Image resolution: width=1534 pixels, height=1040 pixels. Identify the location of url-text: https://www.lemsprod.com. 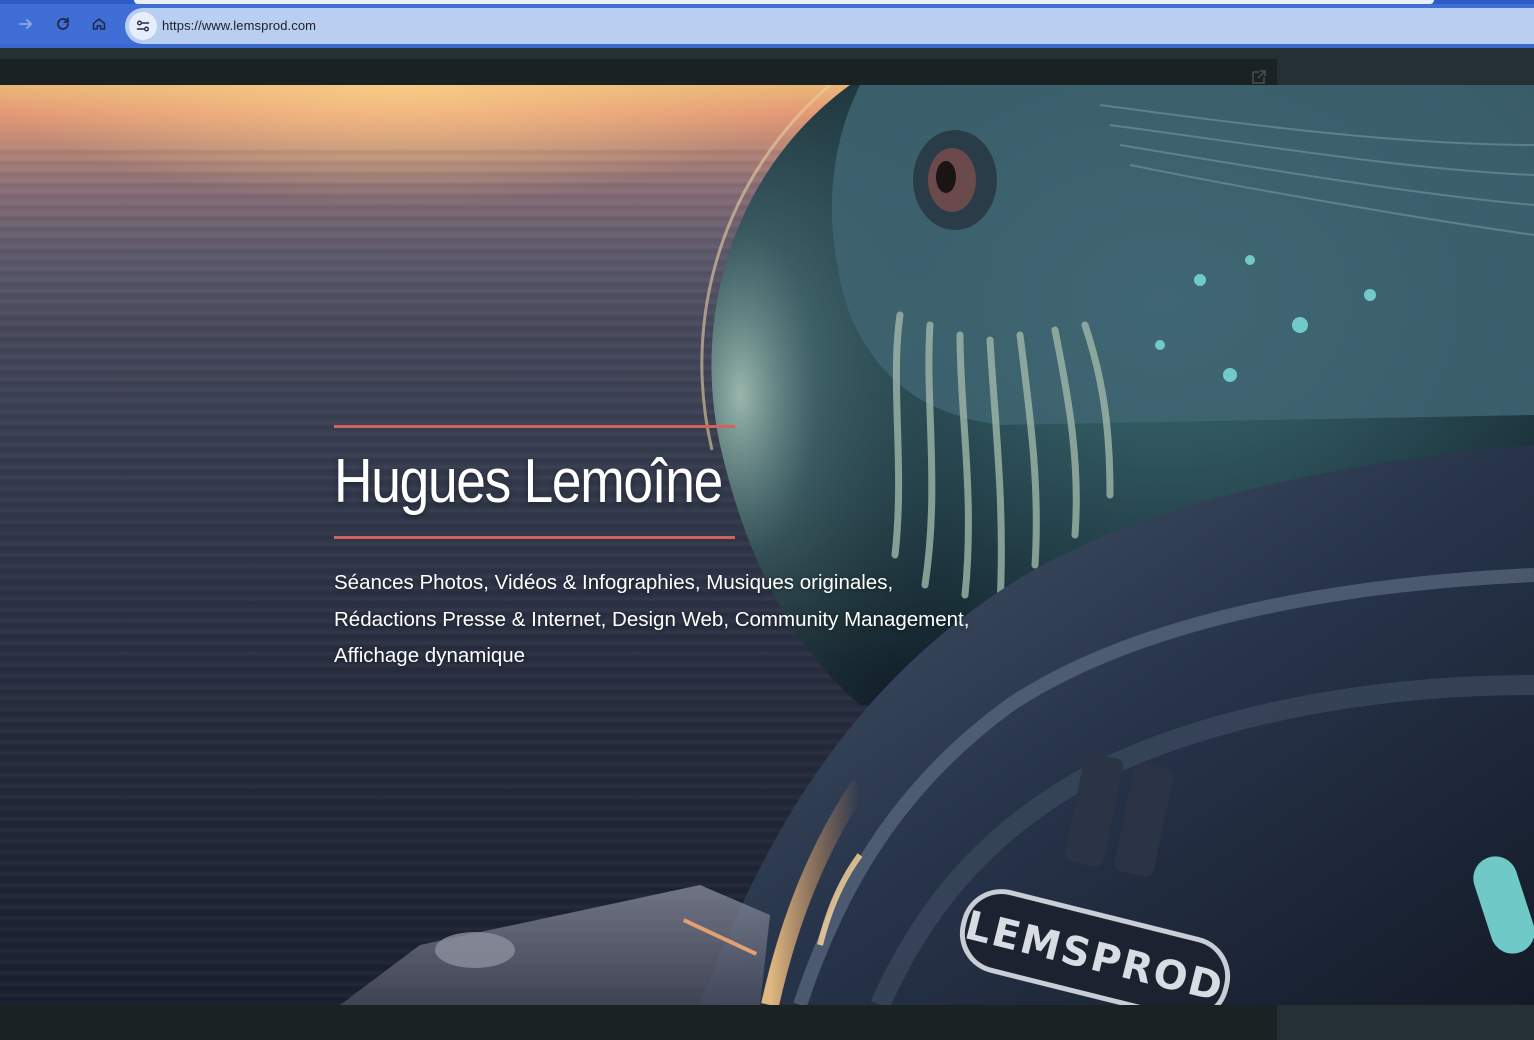
(239, 26).